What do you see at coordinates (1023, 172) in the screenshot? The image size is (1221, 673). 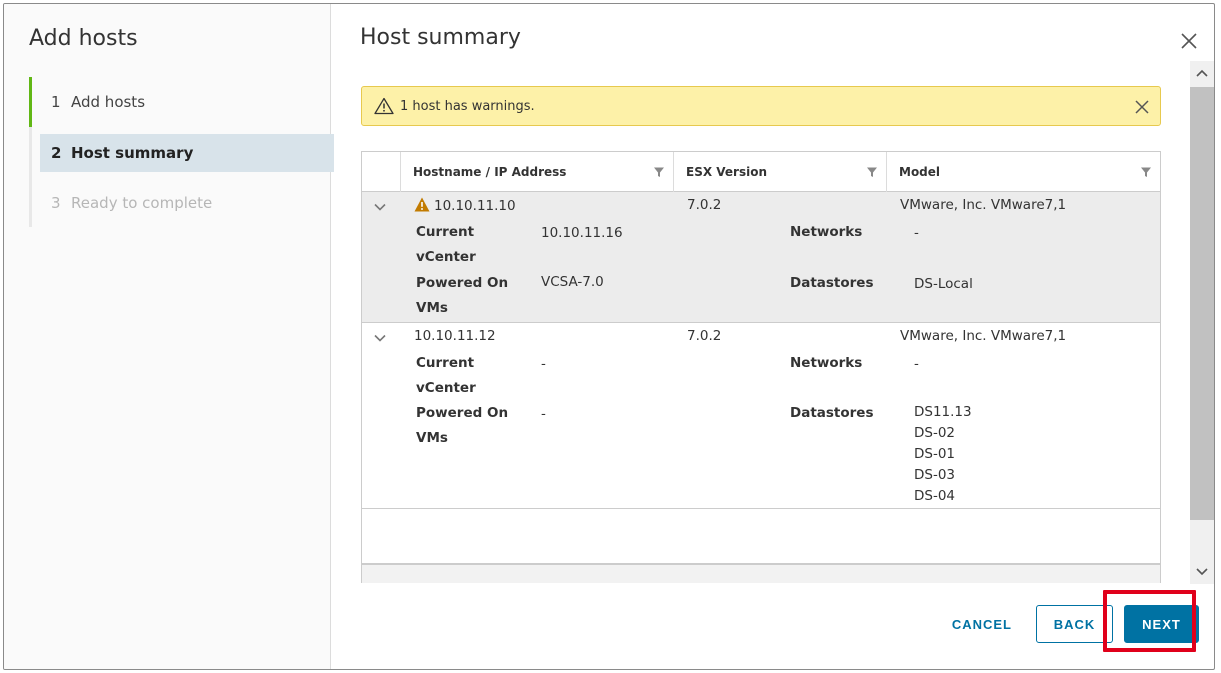 I see `column-header-model: Model` at bounding box center [1023, 172].